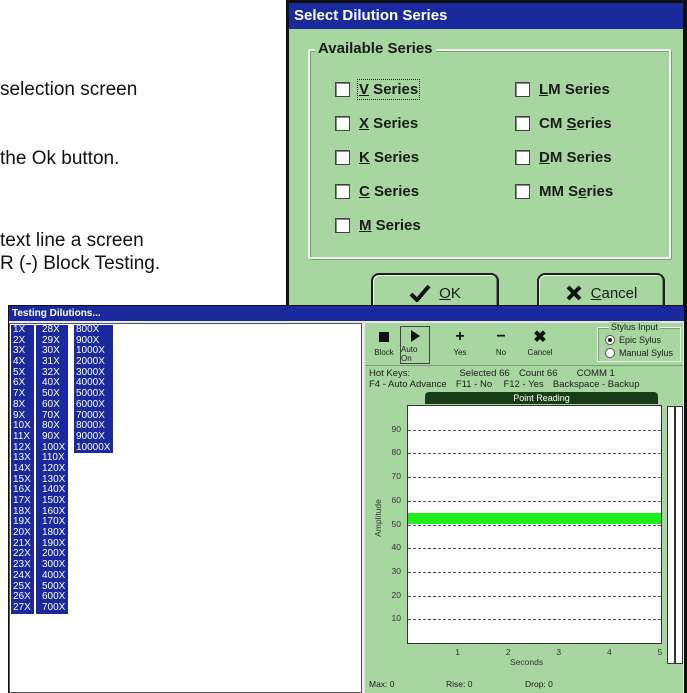 The image size is (687, 693). Describe the element at coordinates (377, 191) in the screenshot. I see `series-c-checkbox: C Series` at that location.